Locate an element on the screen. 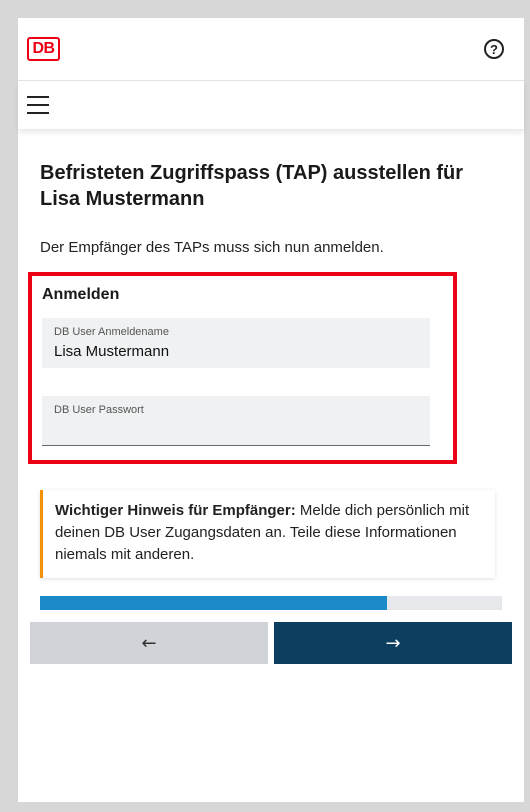  menu-bar is located at coordinates (271, 105).